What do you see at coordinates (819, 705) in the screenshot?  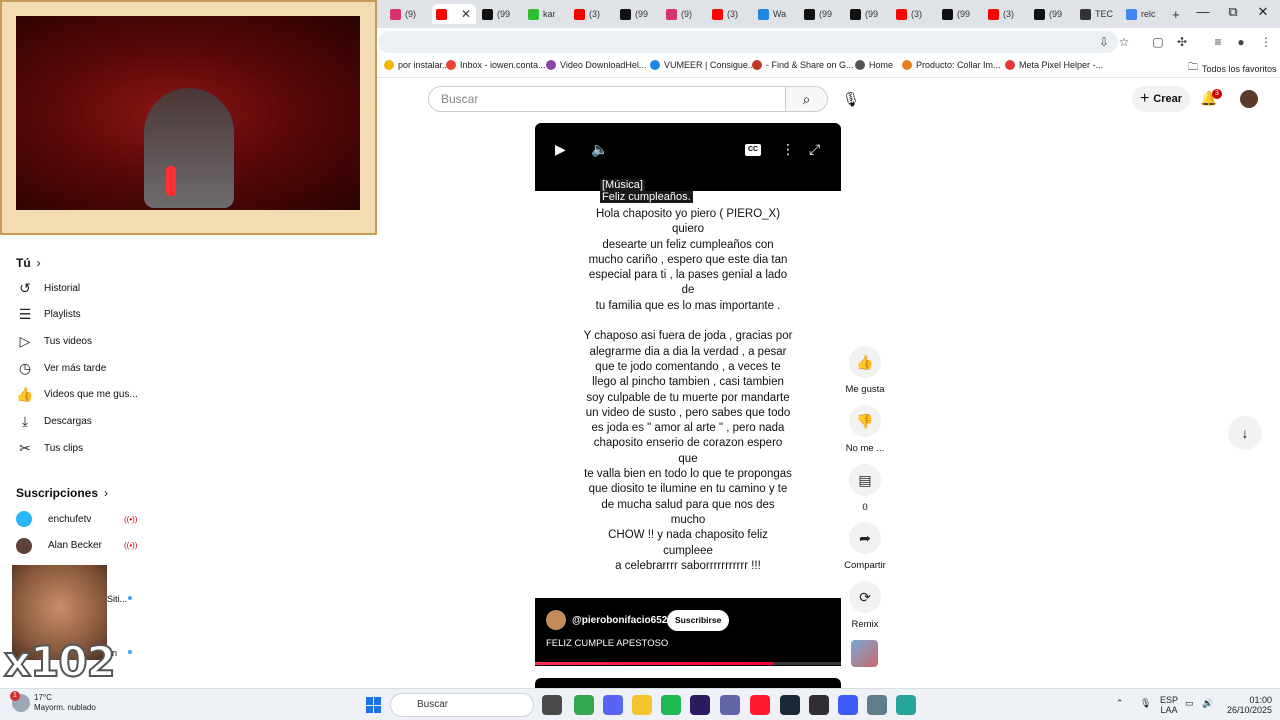 I see `obs-app-icon` at bounding box center [819, 705].